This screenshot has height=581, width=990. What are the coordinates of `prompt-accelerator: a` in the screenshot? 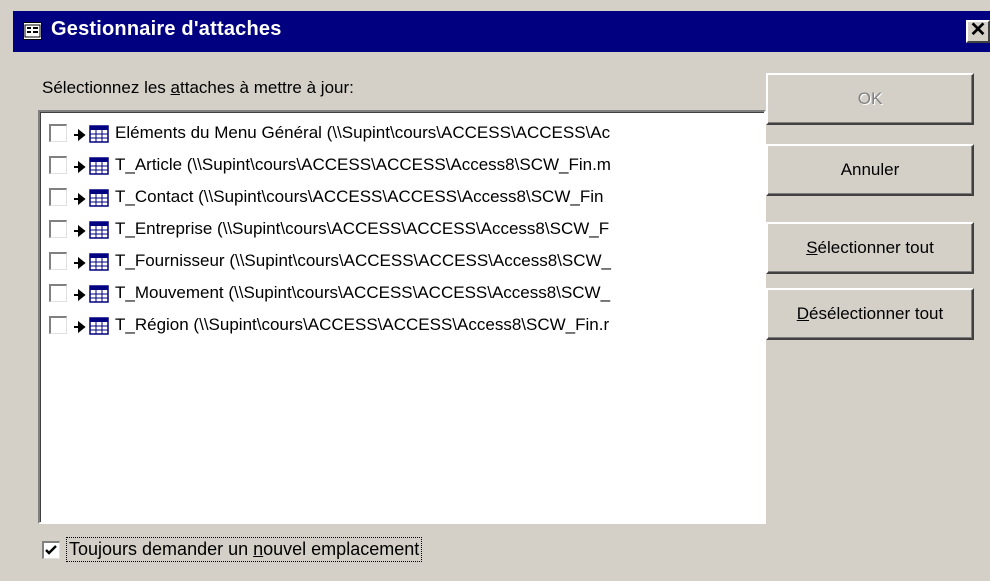 It's located at (175, 87).